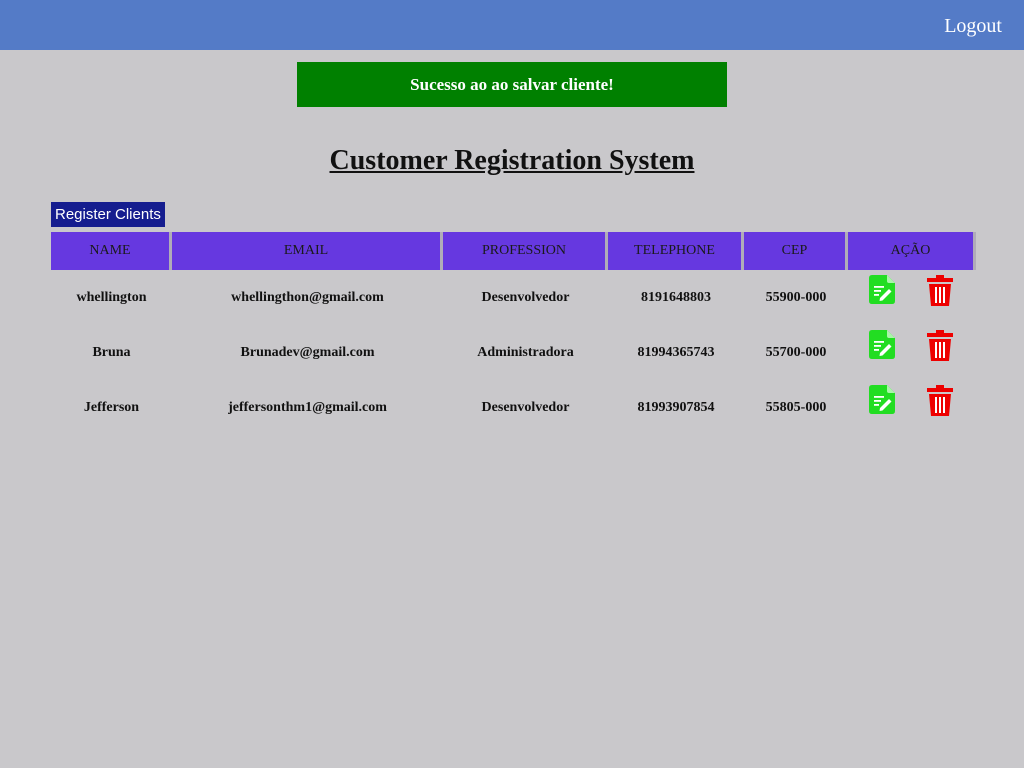 The image size is (1024, 768). Describe the element at coordinates (307, 407) in the screenshot. I see `cell-email: jeffersonthm1@gmail.com` at that location.